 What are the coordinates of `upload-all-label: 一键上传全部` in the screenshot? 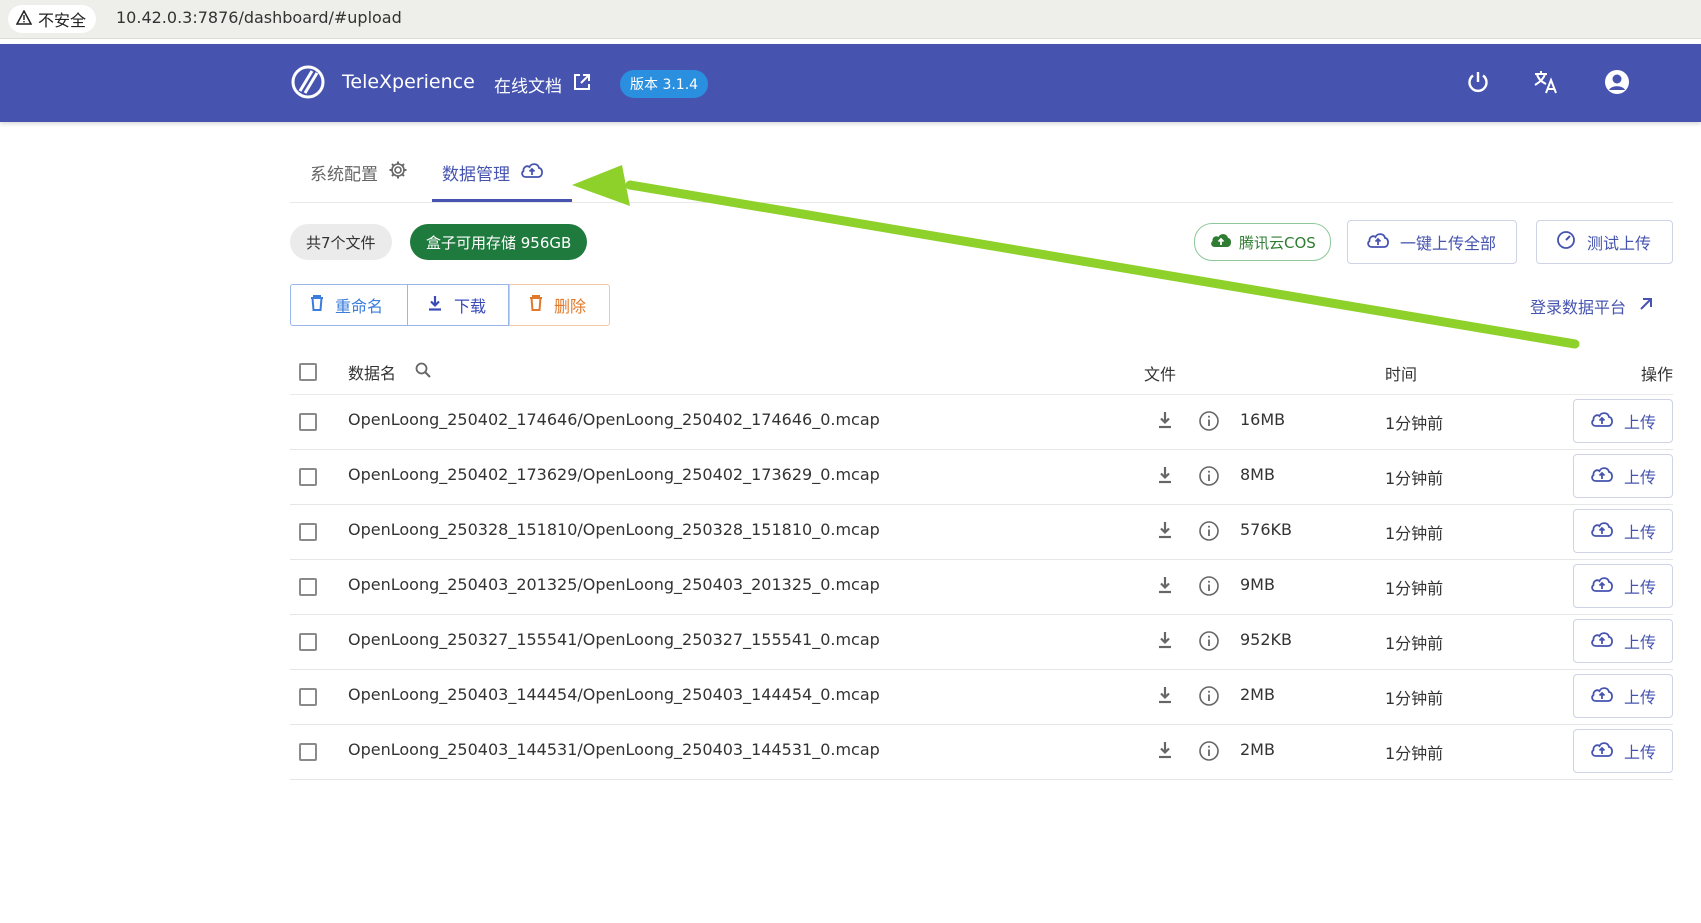 It's located at (1448, 243).